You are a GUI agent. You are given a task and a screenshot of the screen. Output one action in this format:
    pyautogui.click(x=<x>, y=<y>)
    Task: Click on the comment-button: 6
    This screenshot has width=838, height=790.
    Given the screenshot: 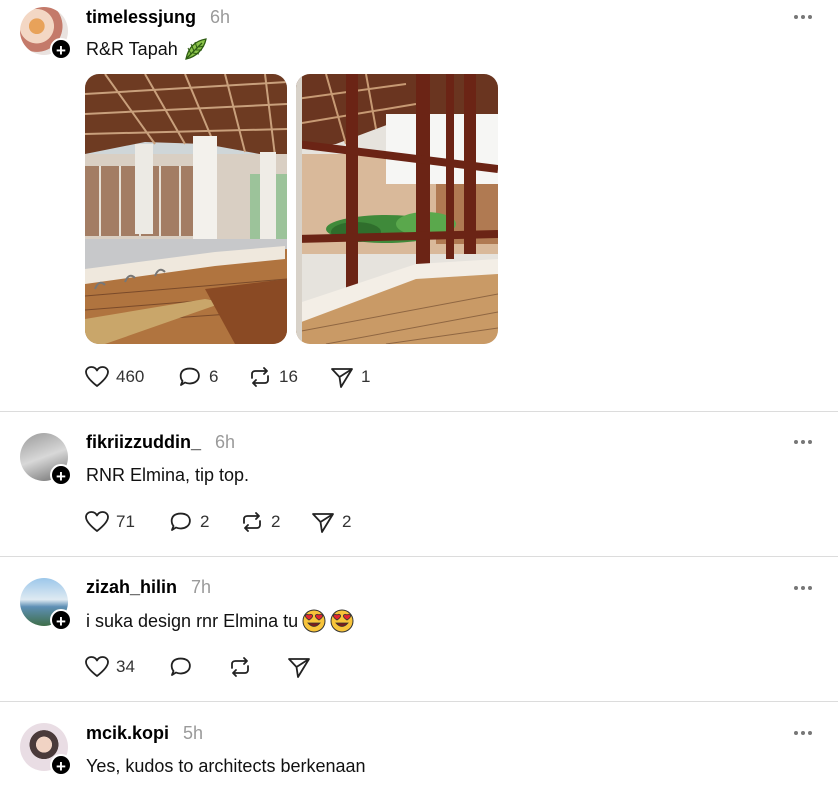 What is the action you would take?
    pyautogui.click(x=197, y=377)
    